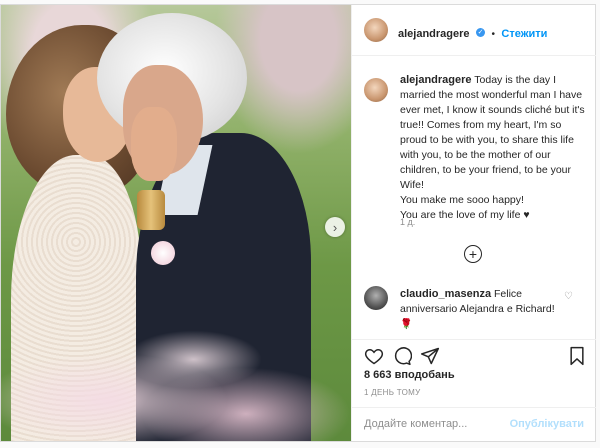  Describe the element at coordinates (436, 80) in the screenshot. I see `caption-username: alejandragere` at that location.